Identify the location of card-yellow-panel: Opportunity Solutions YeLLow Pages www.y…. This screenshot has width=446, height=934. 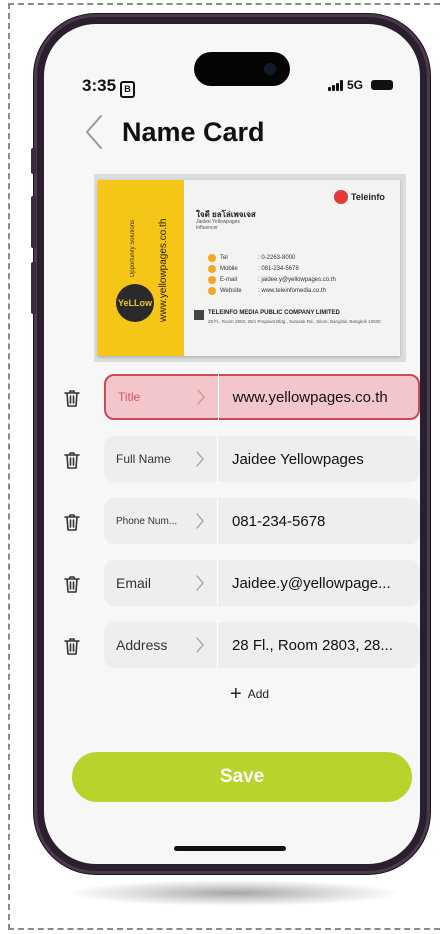
(141, 268).